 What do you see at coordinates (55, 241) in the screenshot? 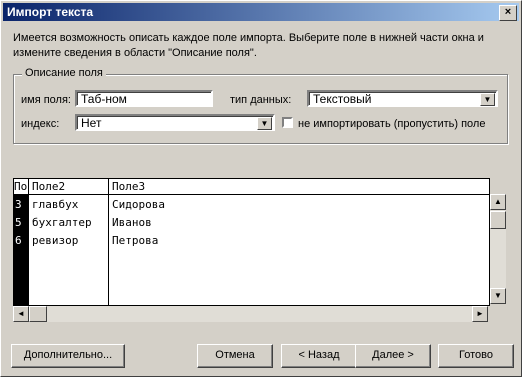
I see `grid-cell: ревизор` at bounding box center [55, 241].